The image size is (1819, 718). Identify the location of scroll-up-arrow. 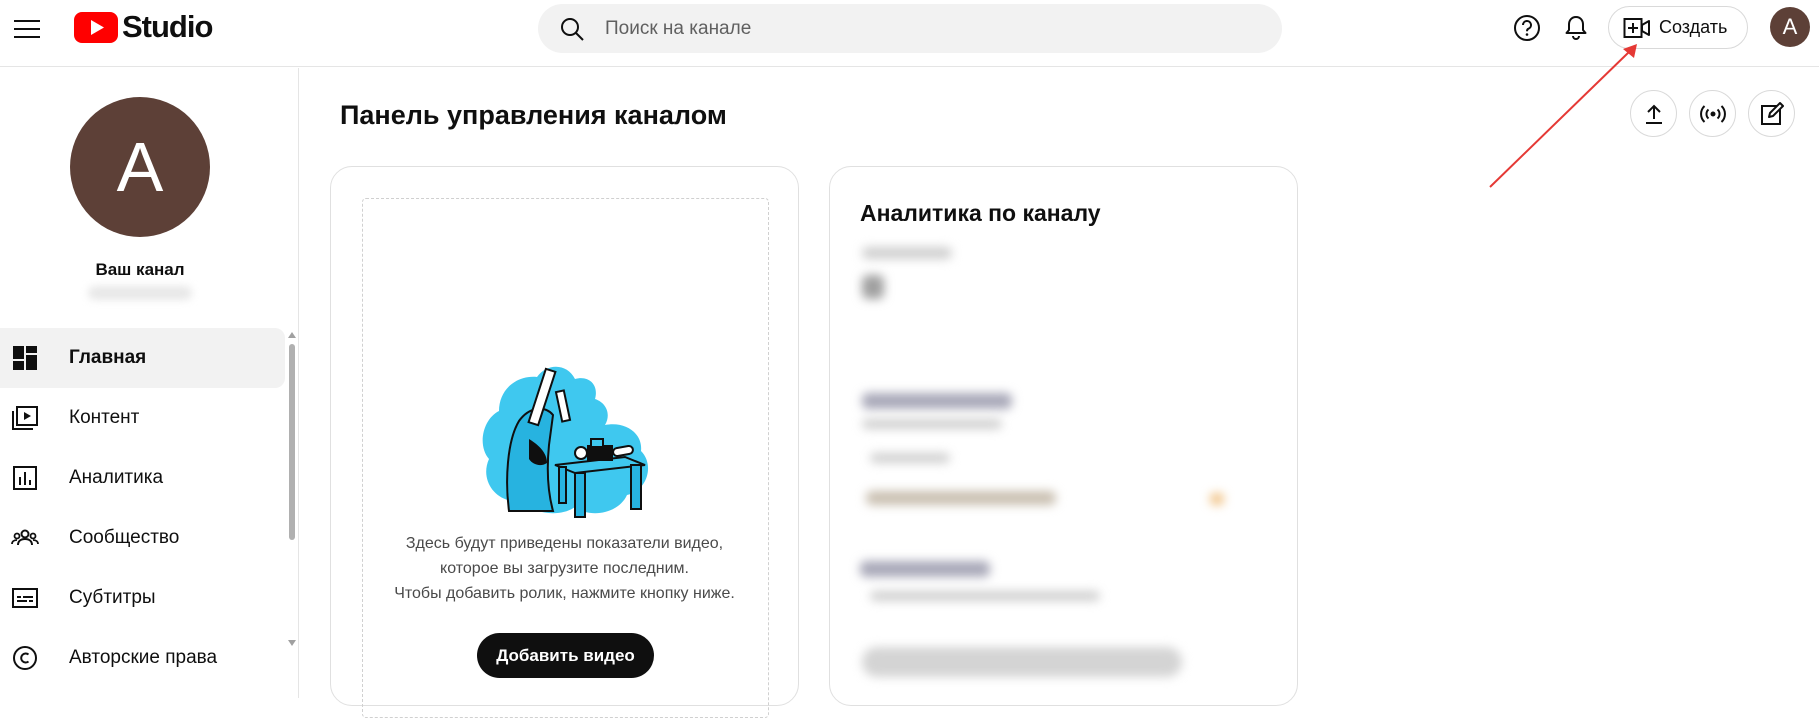
(292, 335).